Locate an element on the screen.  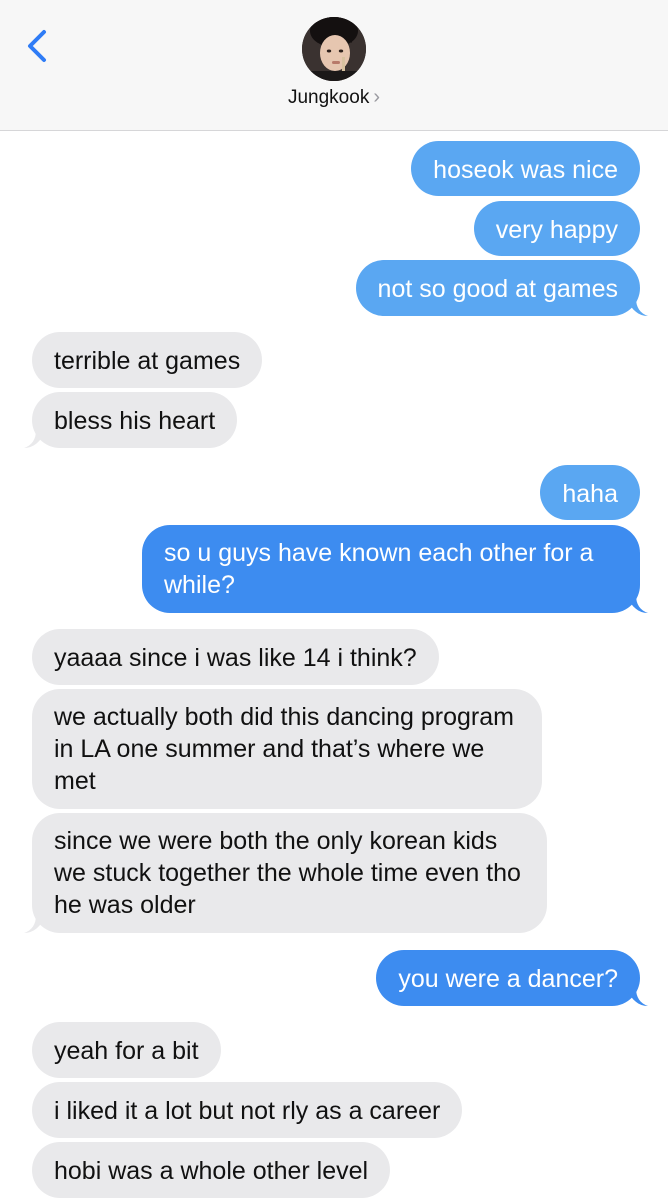
message-text: yeah for a bit is located at coordinates (126, 1051).